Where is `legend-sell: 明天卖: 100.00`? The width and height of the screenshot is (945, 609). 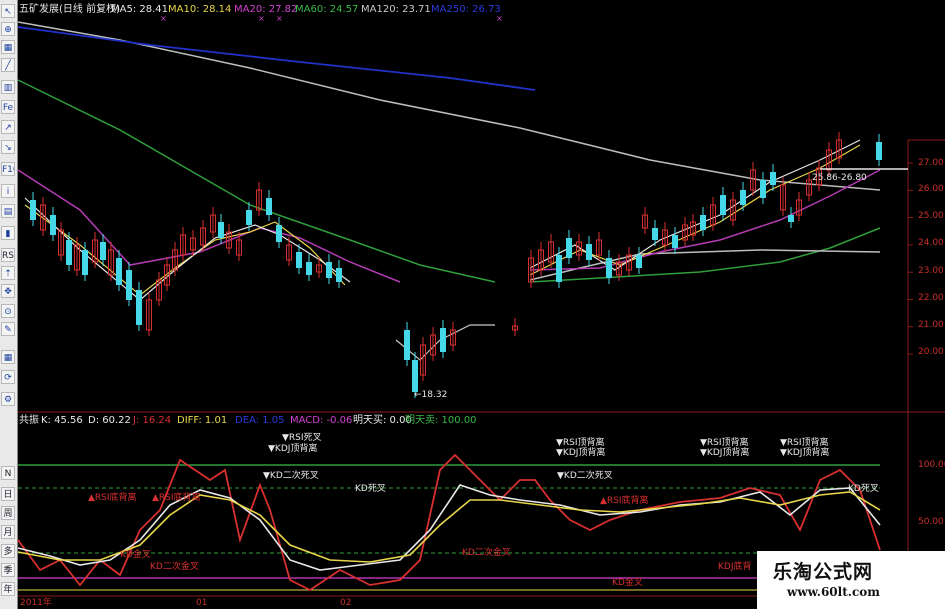
legend-sell: 明天卖: 100.00 is located at coordinates (441, 420).